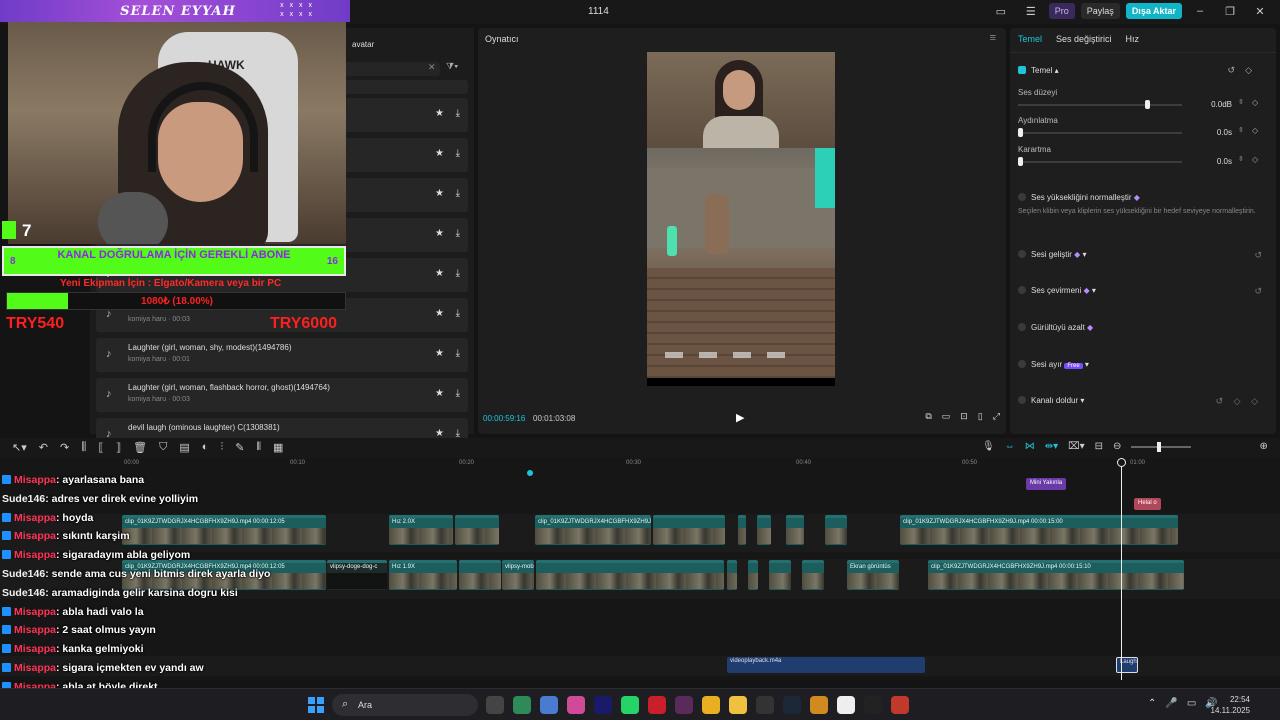 The width and height of the screenshot is (1280, 720). What do you see at coordinates (1258, 291) in the screenshot?
I see `convert-reset-icon: ↺` at bounding box center [1258, 291].